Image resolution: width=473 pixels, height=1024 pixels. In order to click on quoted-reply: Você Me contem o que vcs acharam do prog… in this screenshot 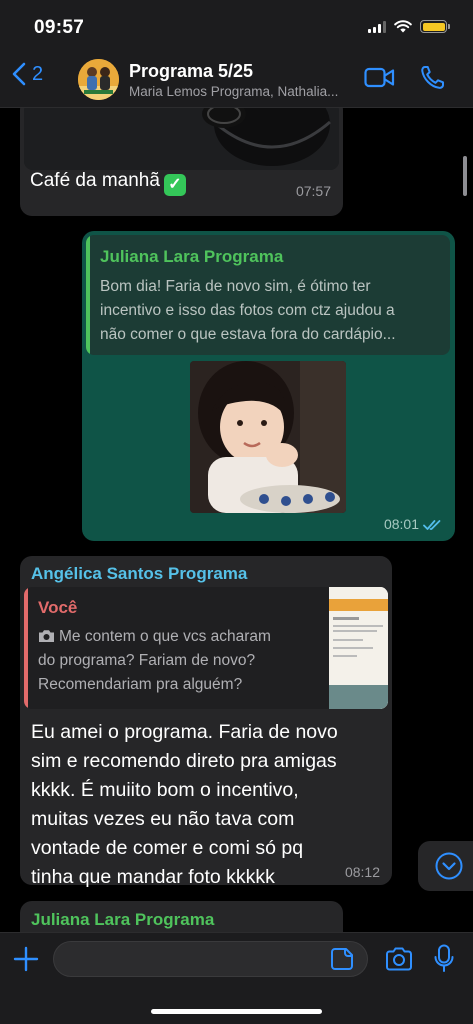, I will do `click(206, 648)`.